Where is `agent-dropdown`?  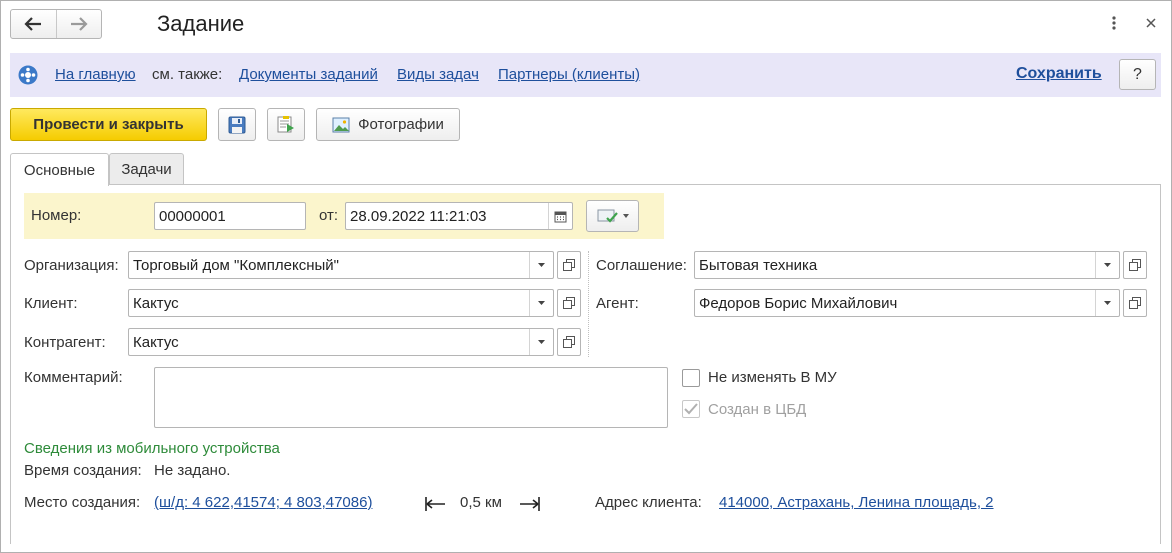
agent-dropdown is located at coordinates (1107, 303).